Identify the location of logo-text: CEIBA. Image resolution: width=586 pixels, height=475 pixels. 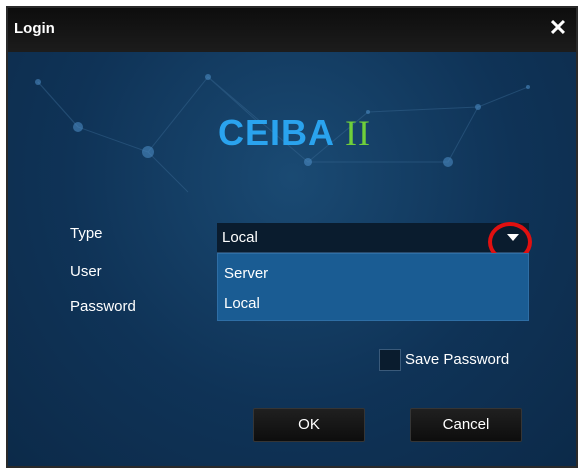
(277, 132).